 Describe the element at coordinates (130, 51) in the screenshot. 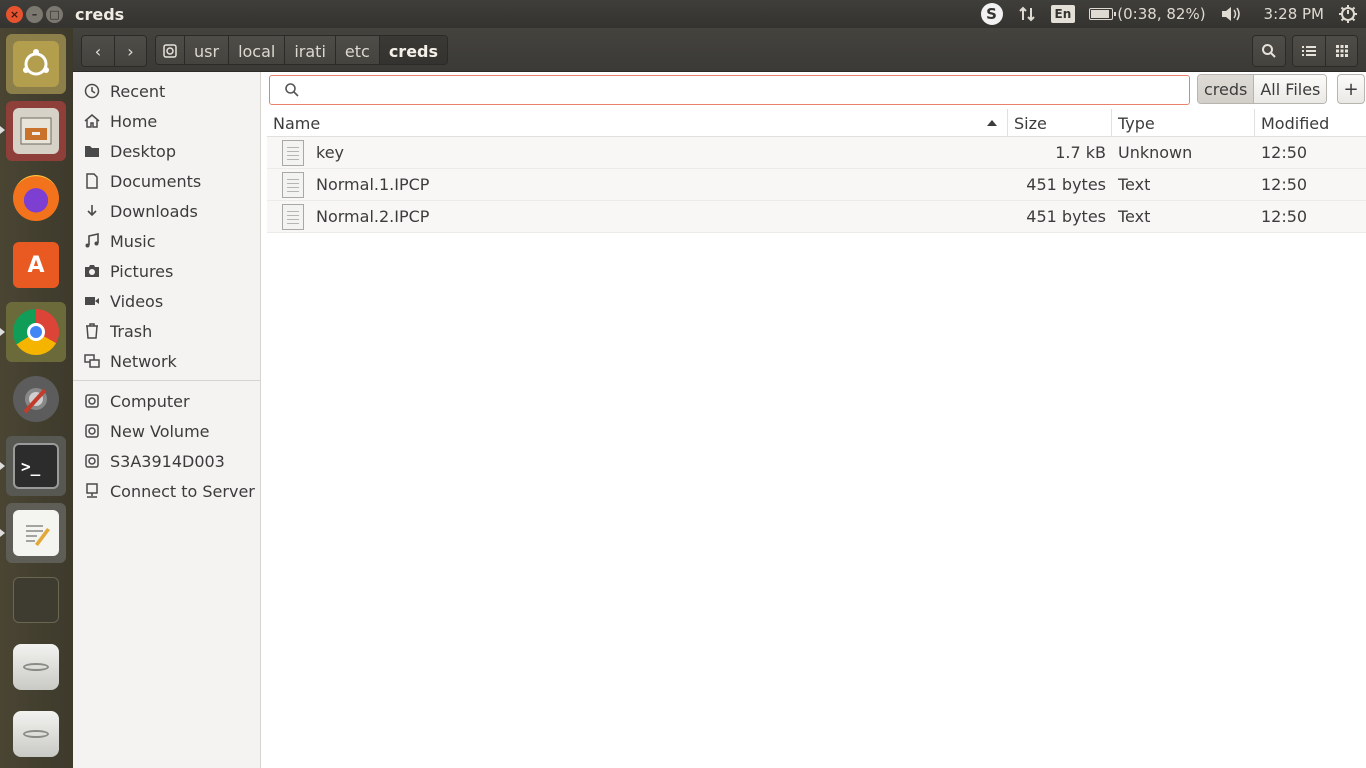

I see `forward-button: ›` at that location.